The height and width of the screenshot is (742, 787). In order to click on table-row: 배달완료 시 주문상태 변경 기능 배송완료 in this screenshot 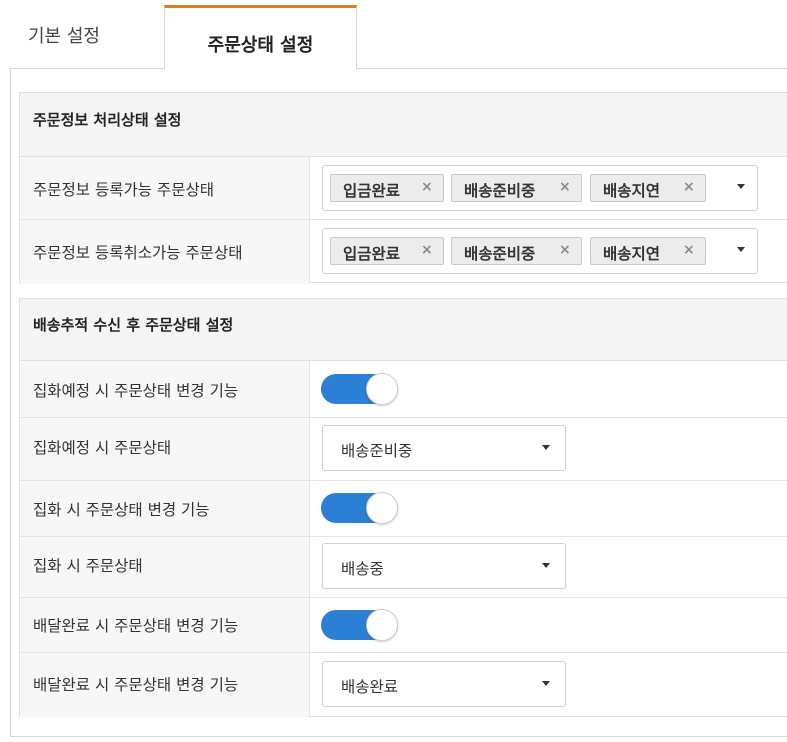, I will do `click(403, 685)`.